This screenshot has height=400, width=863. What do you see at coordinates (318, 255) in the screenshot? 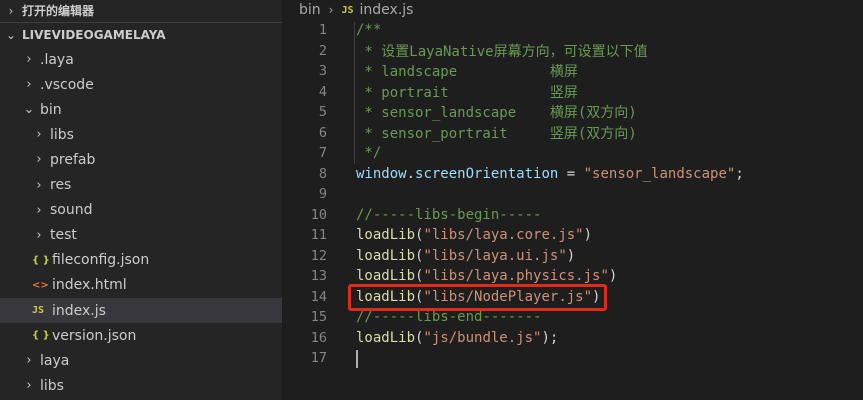
I see `line-number: 12` at bounding box center [318, 255].